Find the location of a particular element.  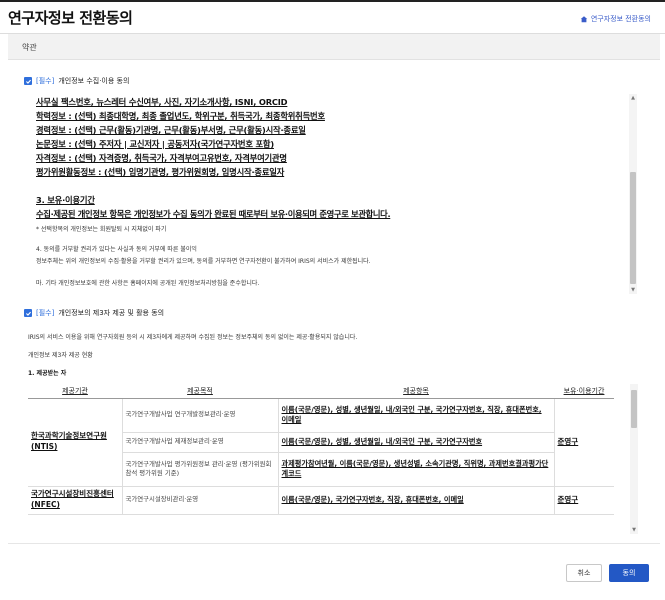

terms-tab-bar: 약관 is located at coordinates (334, 47).